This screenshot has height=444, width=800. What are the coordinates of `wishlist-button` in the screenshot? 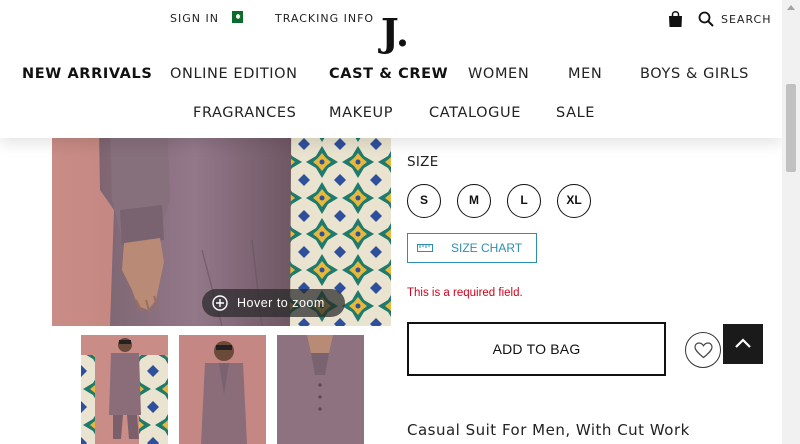 It's located at (703, 350).